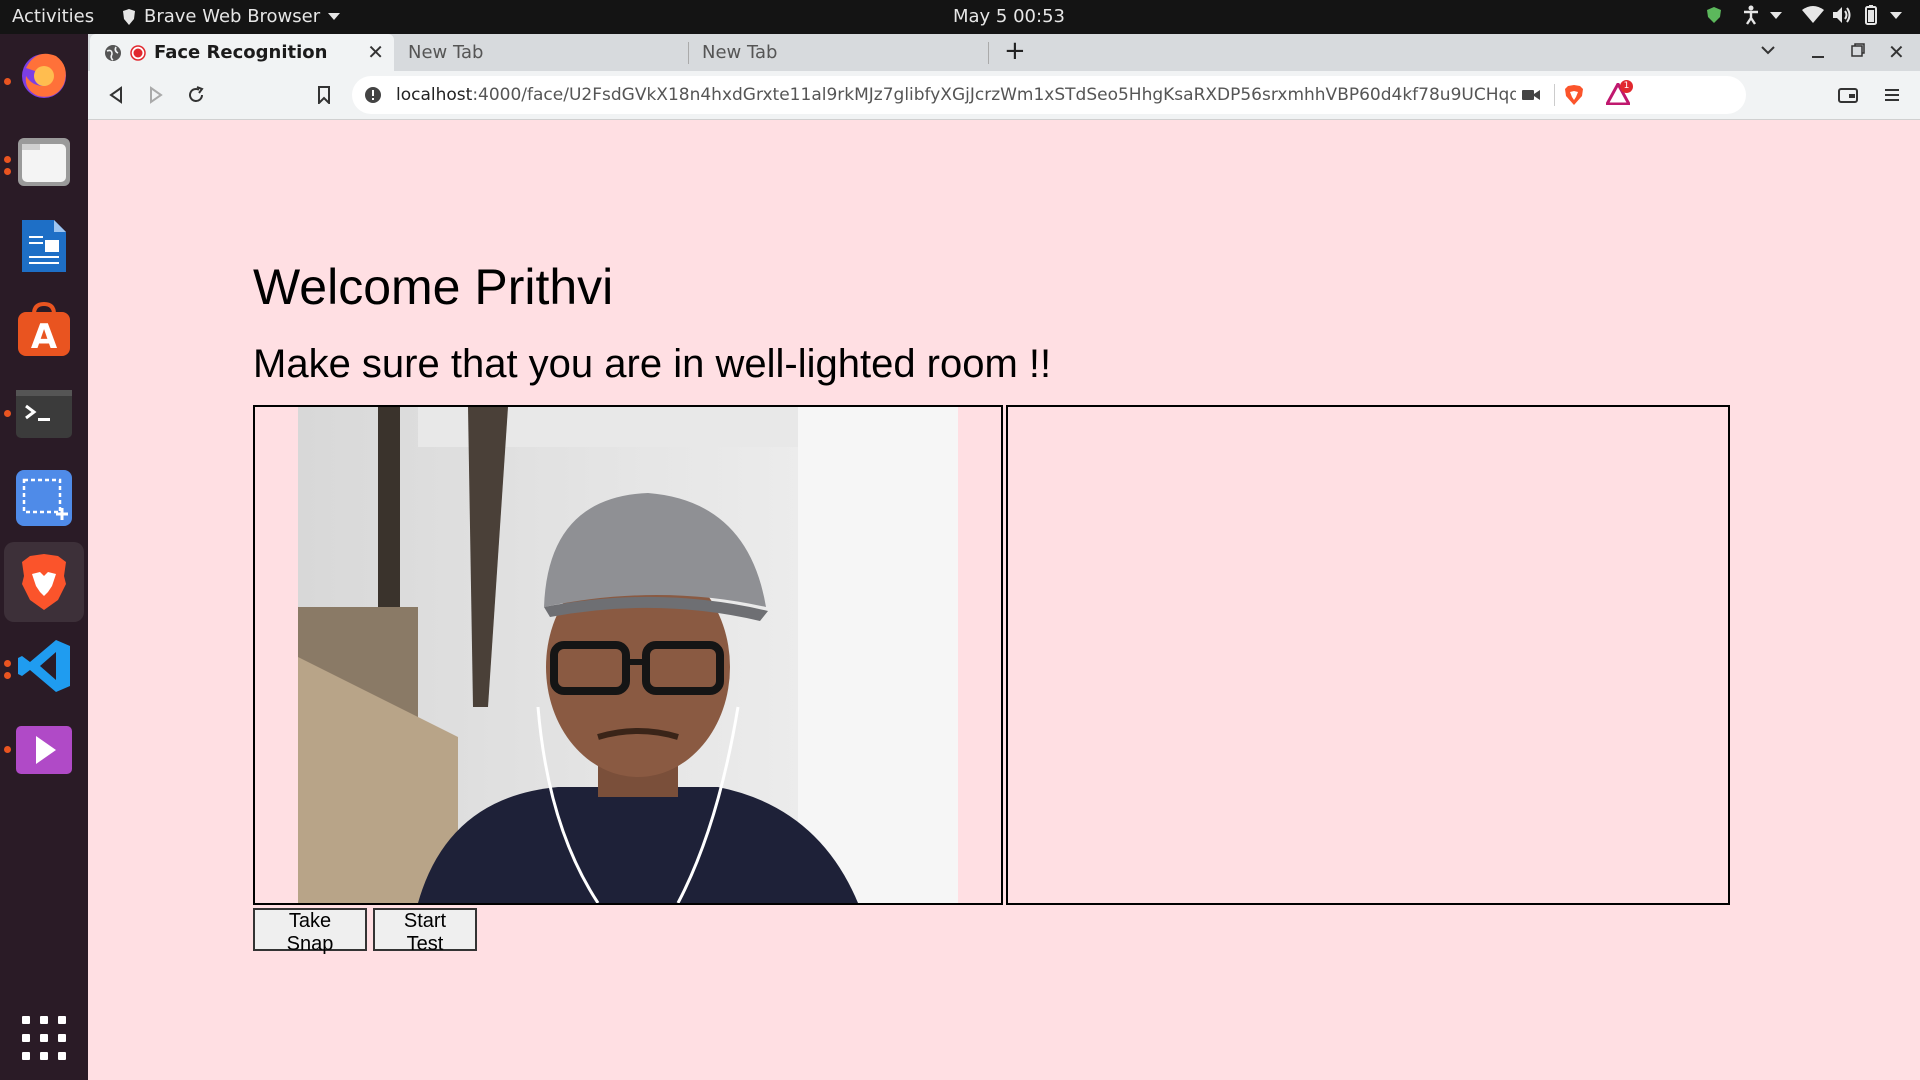 The image size is (1920, 1080). I want to click on tab-bar: Face Recognition ✕ New Tab New Tab + ✕, so click(1004, 52).